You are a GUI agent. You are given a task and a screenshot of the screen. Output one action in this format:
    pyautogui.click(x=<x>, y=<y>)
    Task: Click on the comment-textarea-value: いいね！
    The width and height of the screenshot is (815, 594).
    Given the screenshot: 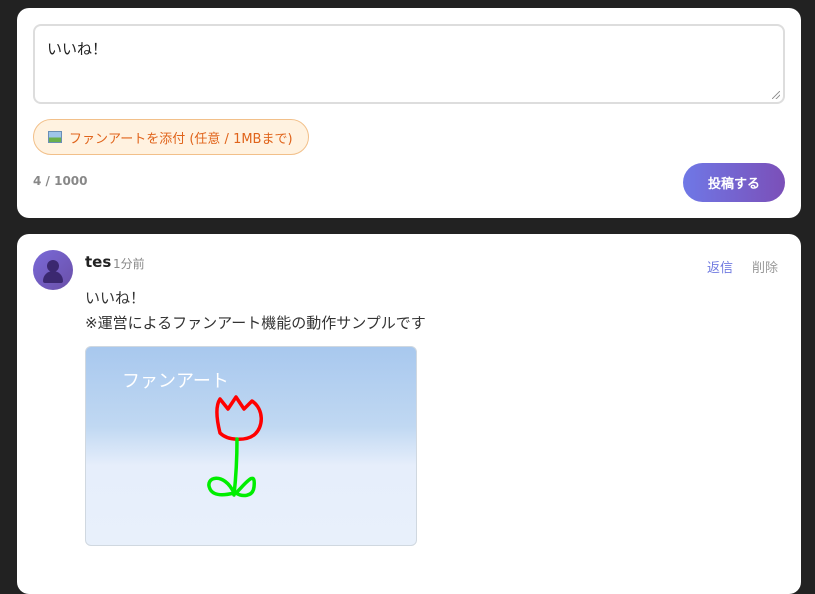 What is the action you would take?
    pyautogui.click(x=77, y=49)
    